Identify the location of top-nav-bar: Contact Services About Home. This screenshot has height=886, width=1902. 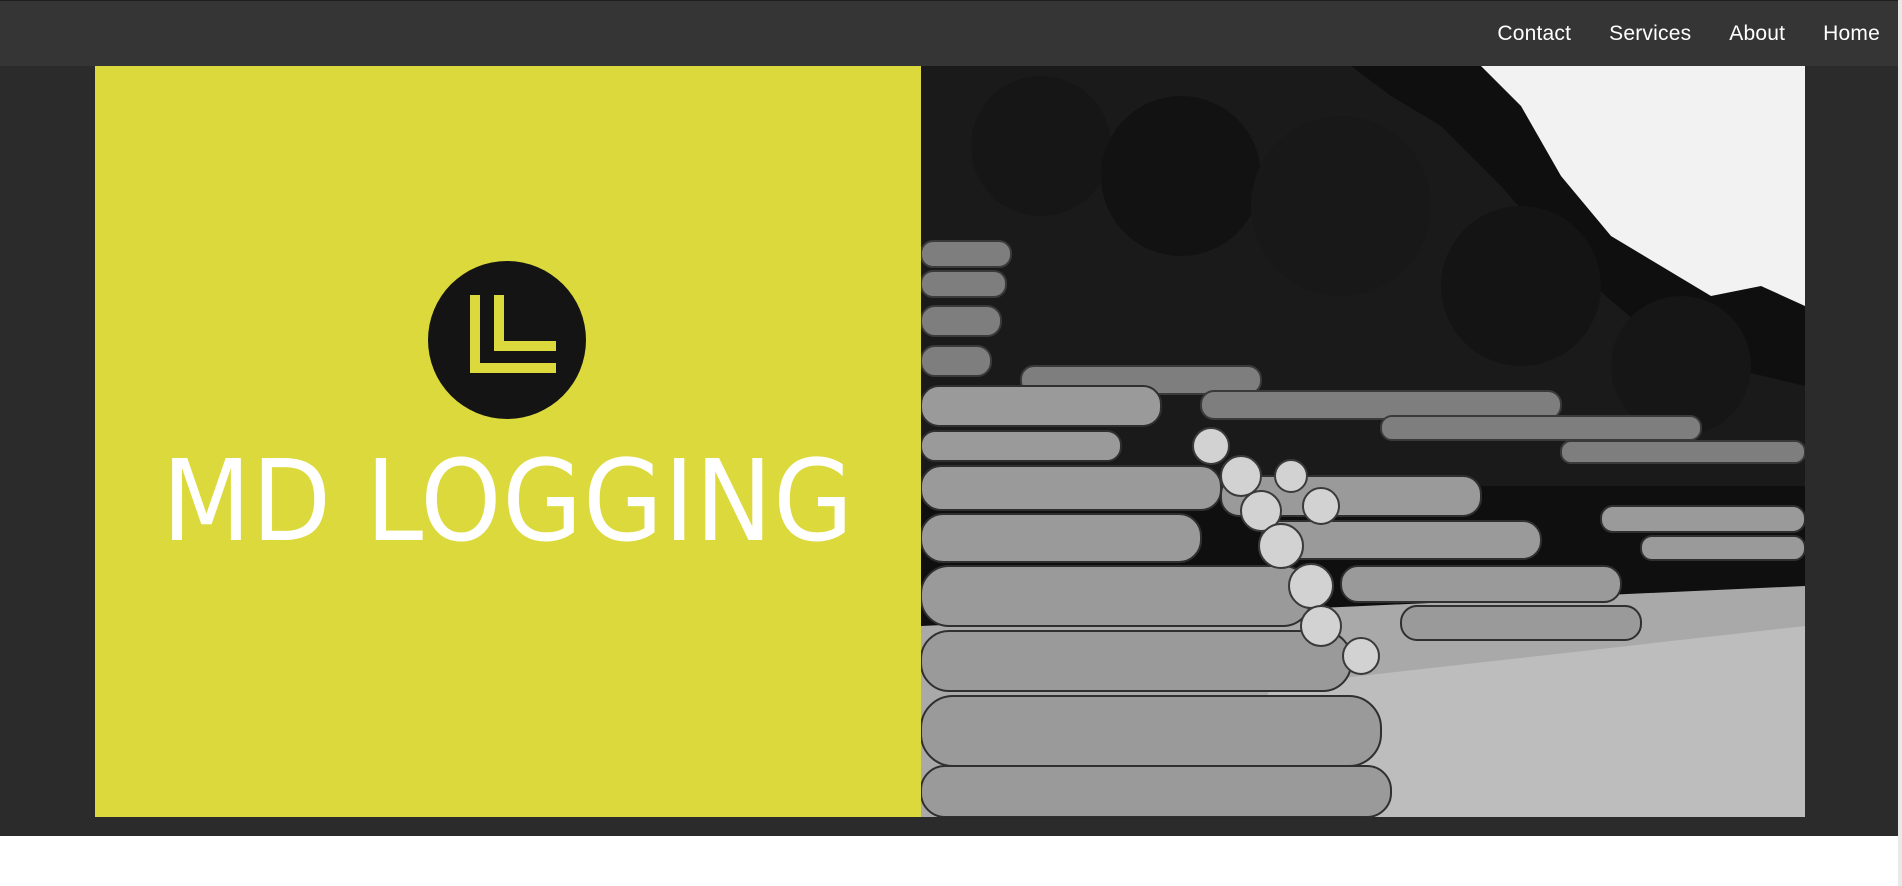
(951, 33).